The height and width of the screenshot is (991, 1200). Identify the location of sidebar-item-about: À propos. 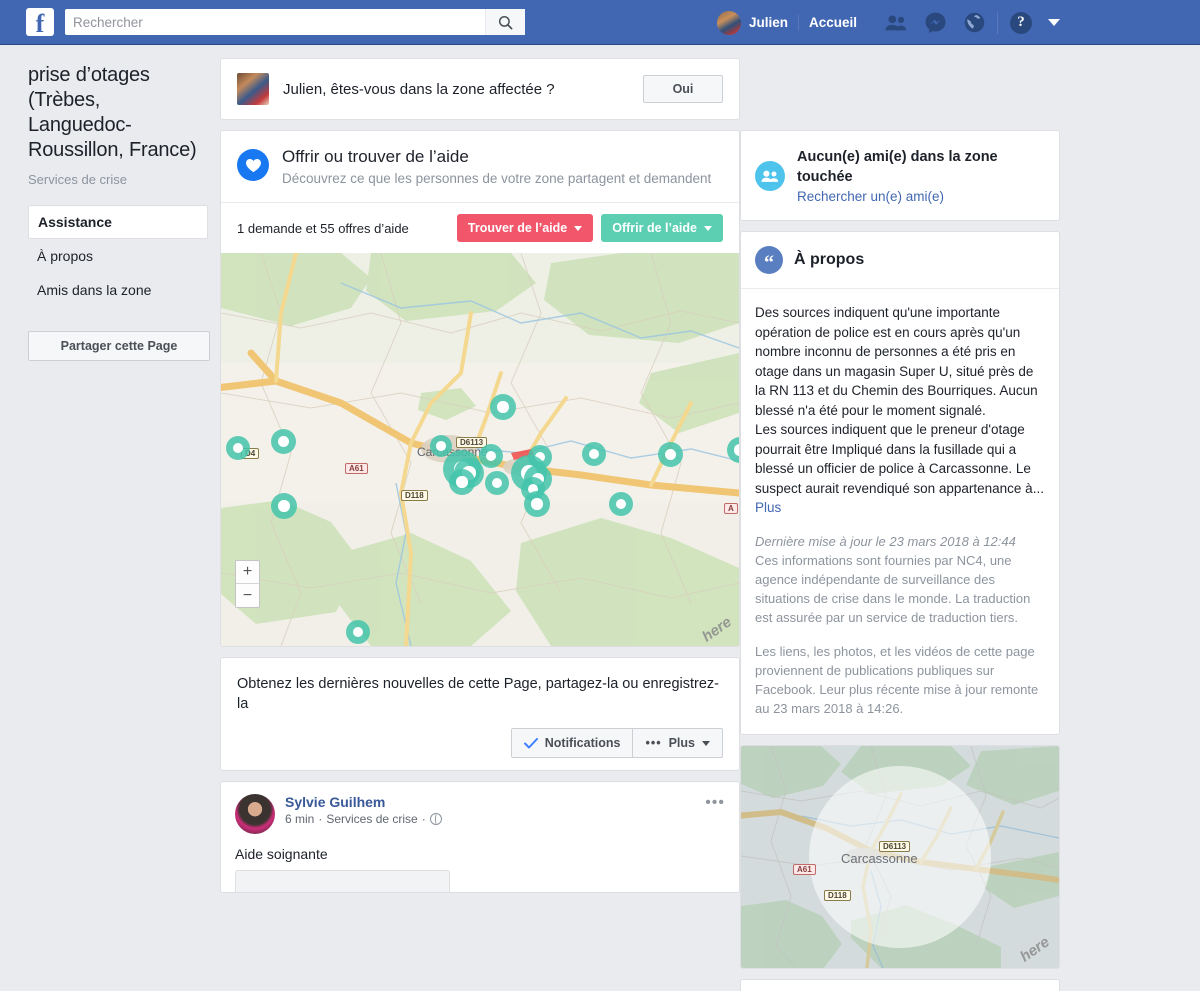
(118, 256).